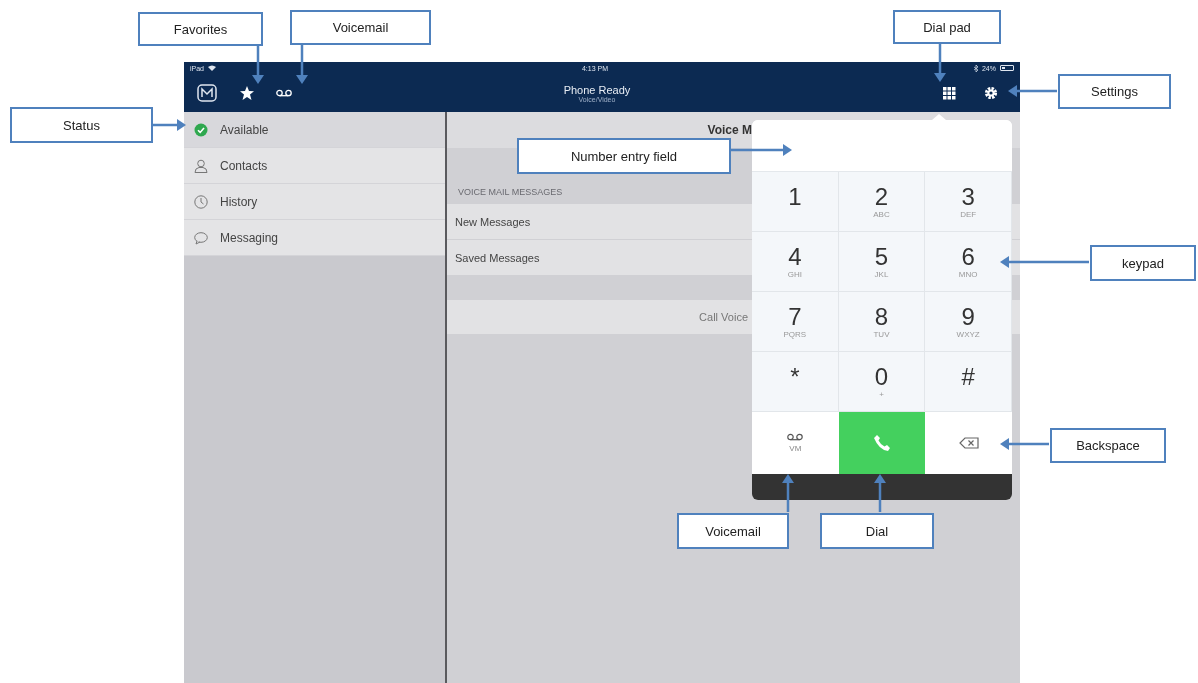  Describe the element at coordinates (882, 322) in the screenshot. I see `keypad-key: 8 TUV` at that location.